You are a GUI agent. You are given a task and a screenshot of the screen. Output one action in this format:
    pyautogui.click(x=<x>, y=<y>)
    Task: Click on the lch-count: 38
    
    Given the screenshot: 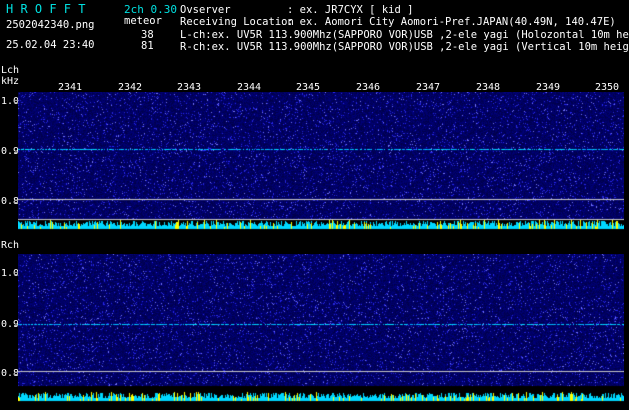 What is the action you would take?
    pyautogui.click(x=147, y=35)
    